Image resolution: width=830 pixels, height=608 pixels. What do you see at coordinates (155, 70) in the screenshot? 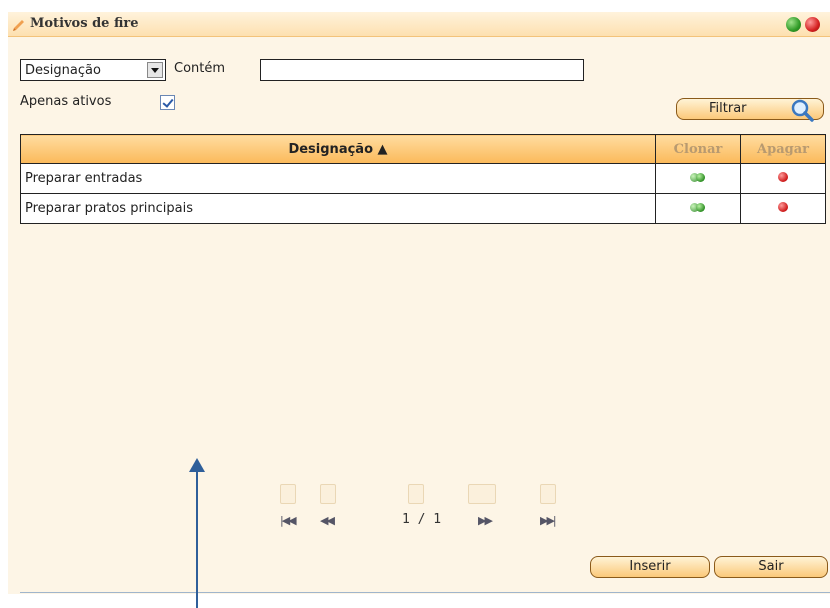
I see `chevron-down-icon` at bounding box center [155, 70].